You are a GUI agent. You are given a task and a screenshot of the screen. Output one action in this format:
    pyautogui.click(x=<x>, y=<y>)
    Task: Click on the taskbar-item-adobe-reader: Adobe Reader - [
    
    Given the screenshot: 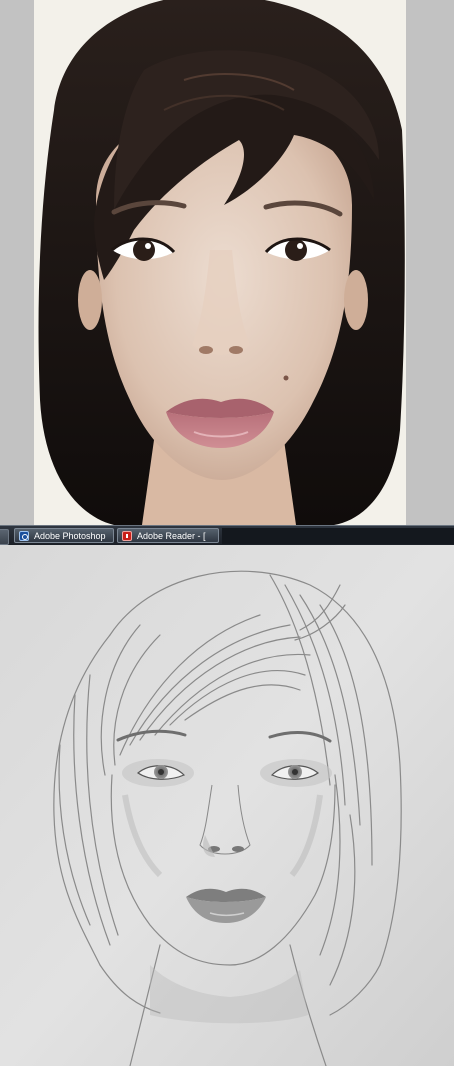 What is the action you would take?
    pyautogui.click(x=168, y=535)
    